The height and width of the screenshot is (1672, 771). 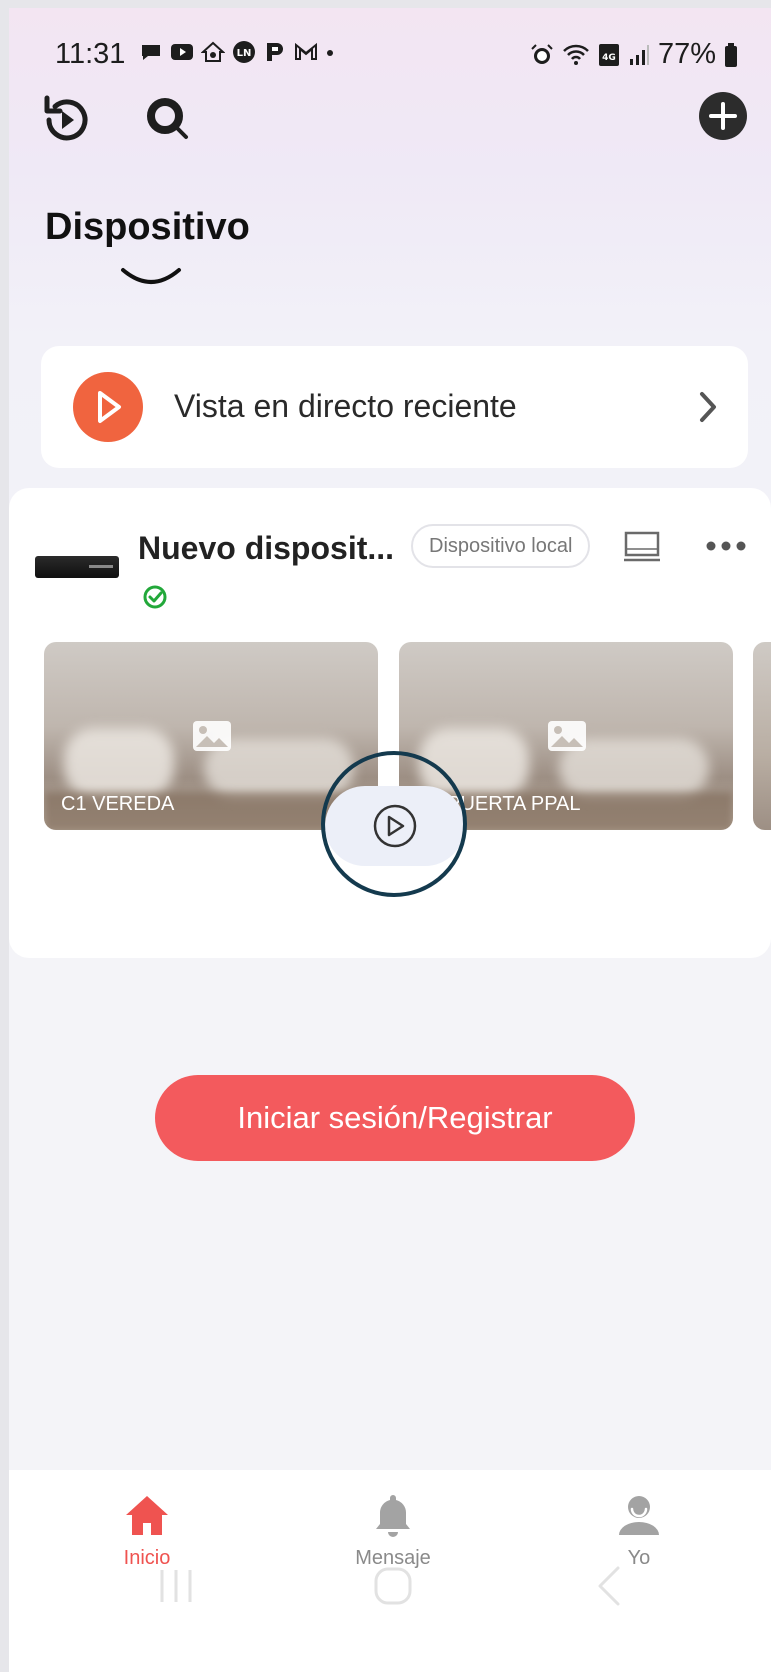 What do you see at coordinates (108, 407) in the screenshot?
I see `recent-live-play-icon` at bounding box center [108, 407].